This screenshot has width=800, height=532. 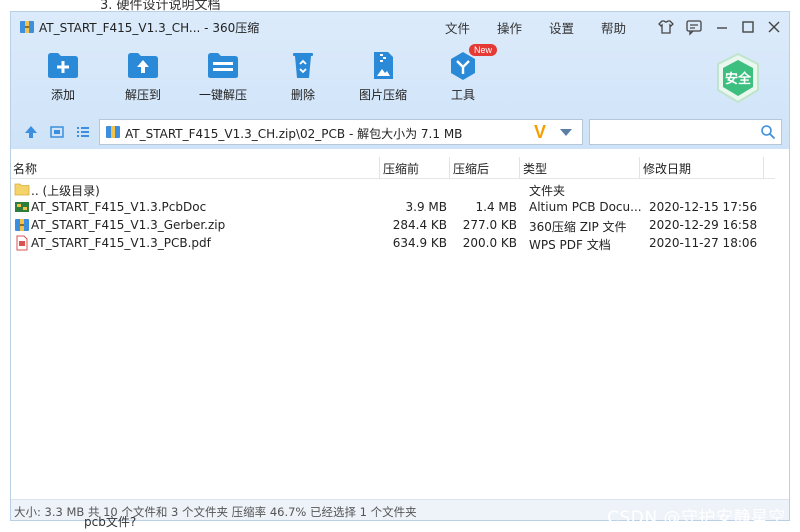 What do you see at coordinates (63, 79) in the screenshot?
I see `add-button: 添加` at bounding box center [63, 79].